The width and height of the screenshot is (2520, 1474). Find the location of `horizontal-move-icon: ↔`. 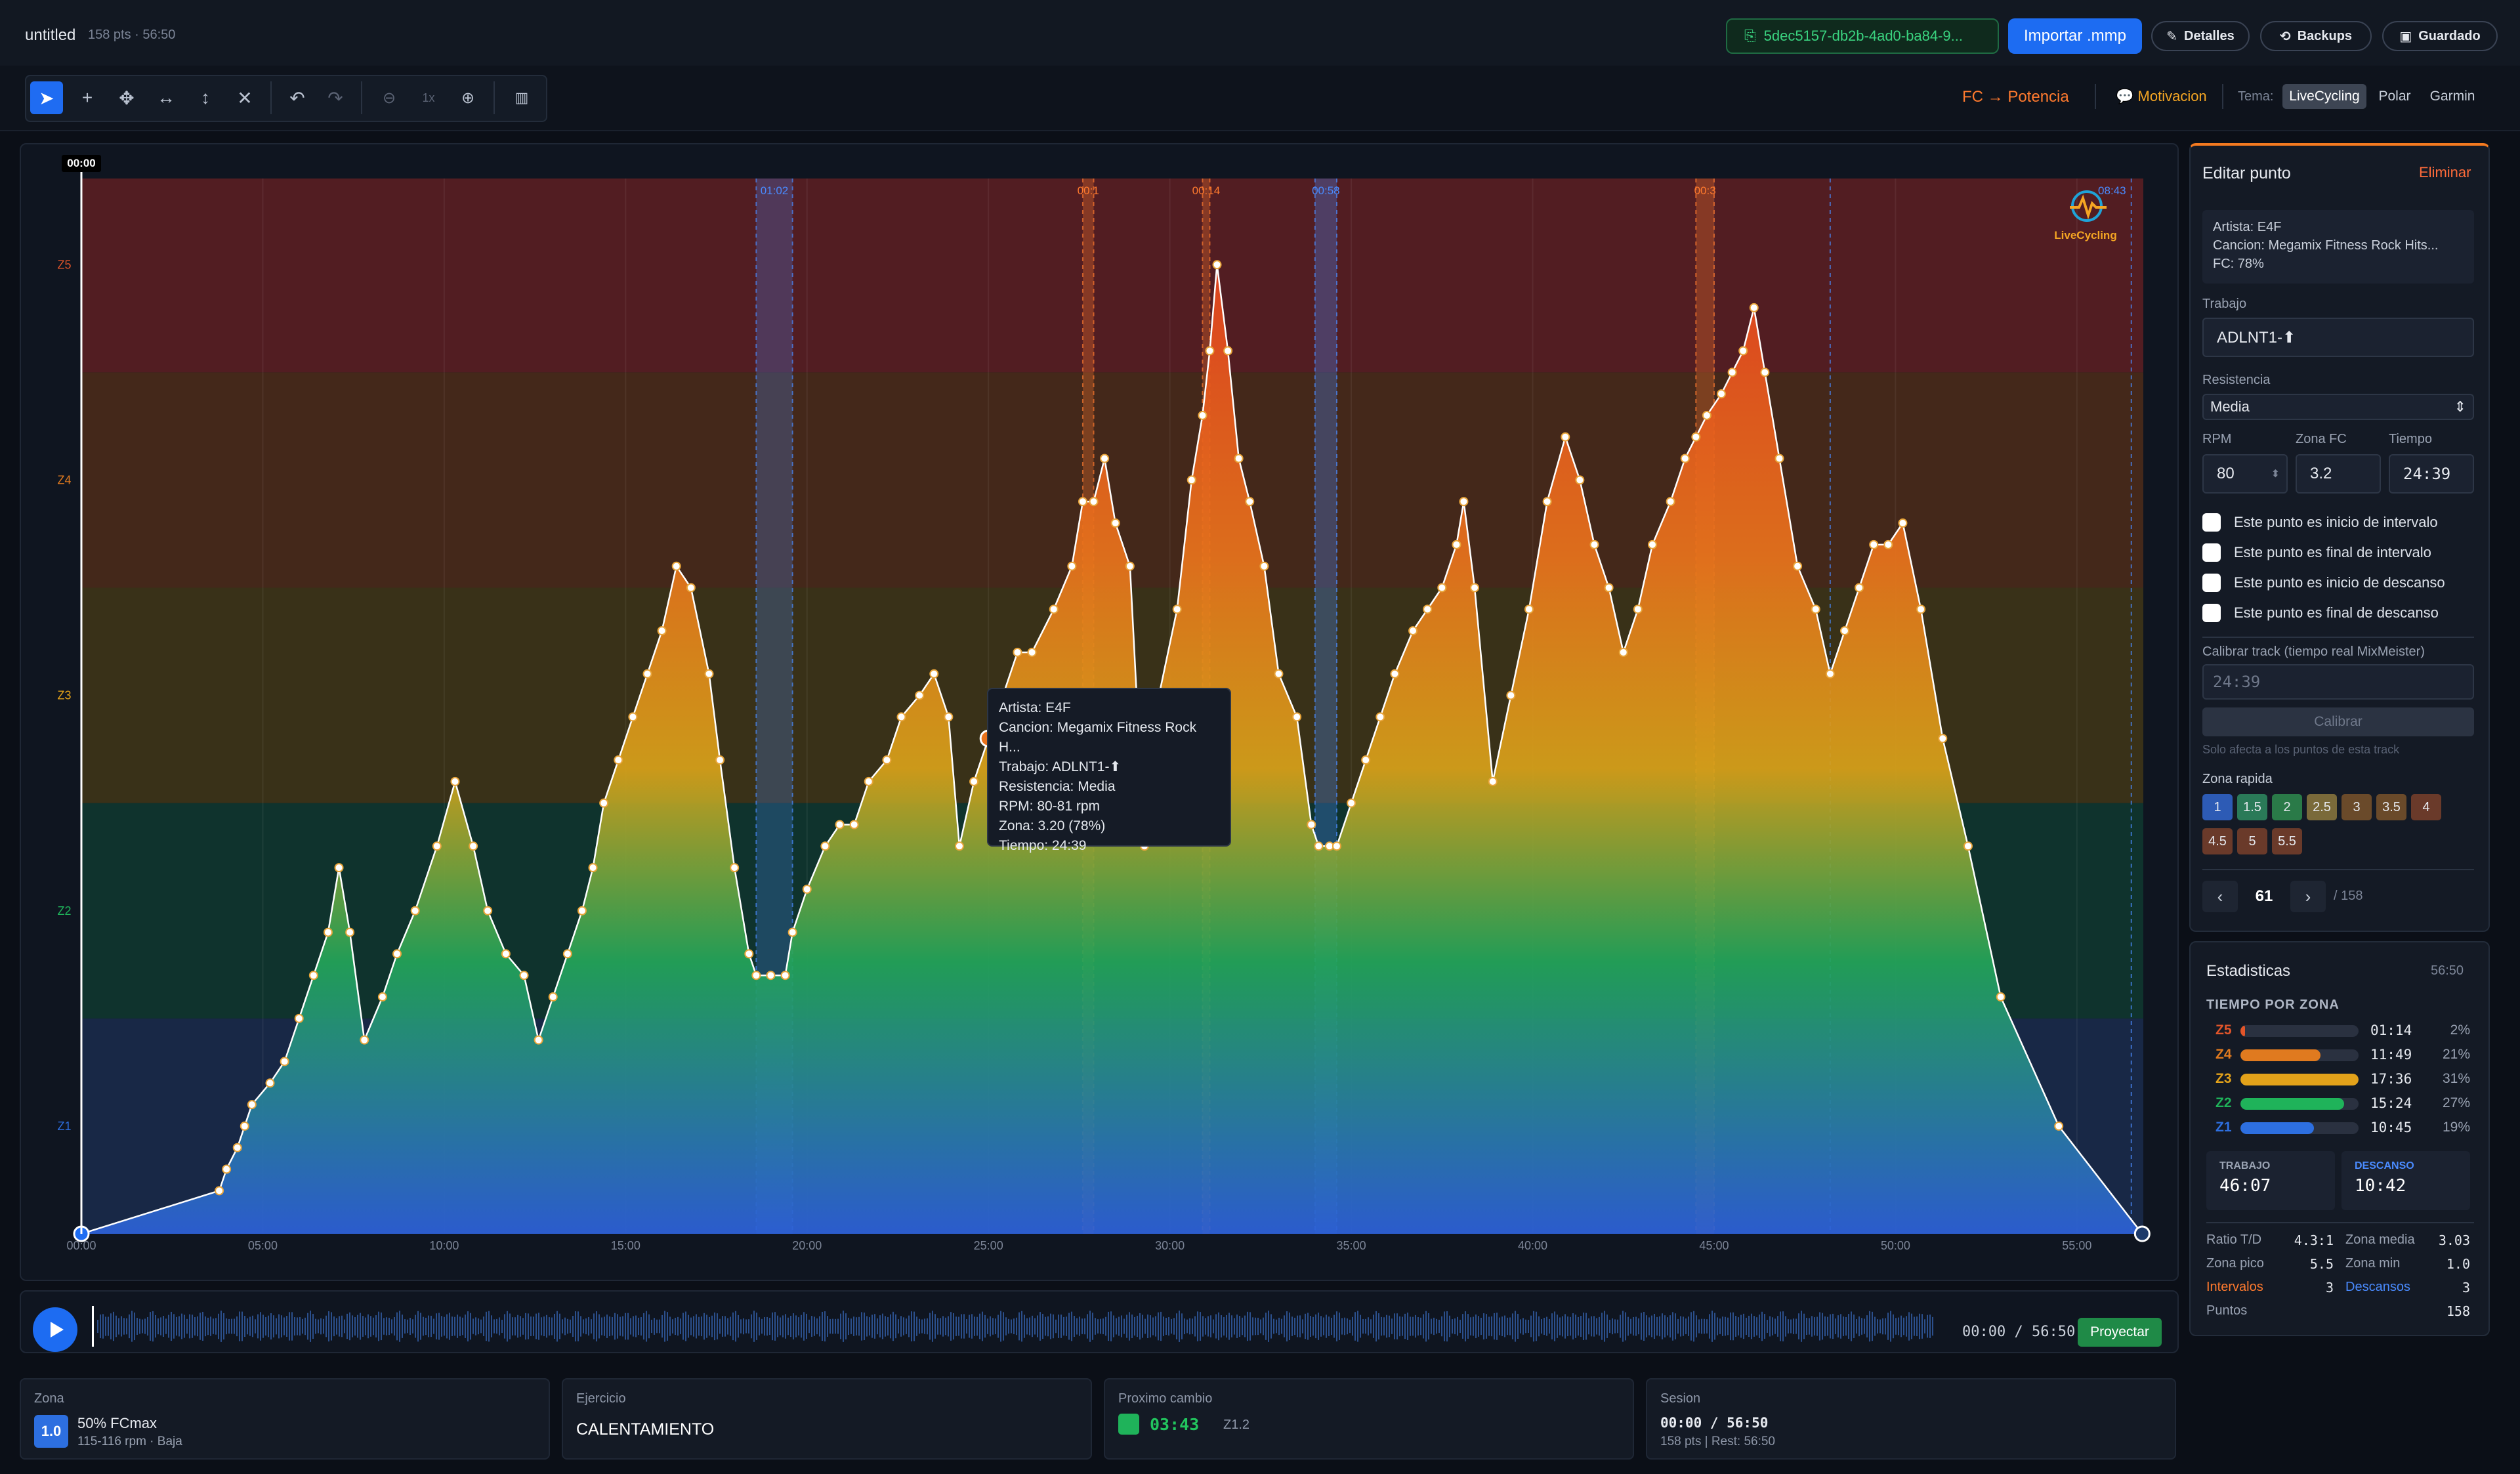

horizontal-move-icon: ↔ is located at coordinates (166, 97).